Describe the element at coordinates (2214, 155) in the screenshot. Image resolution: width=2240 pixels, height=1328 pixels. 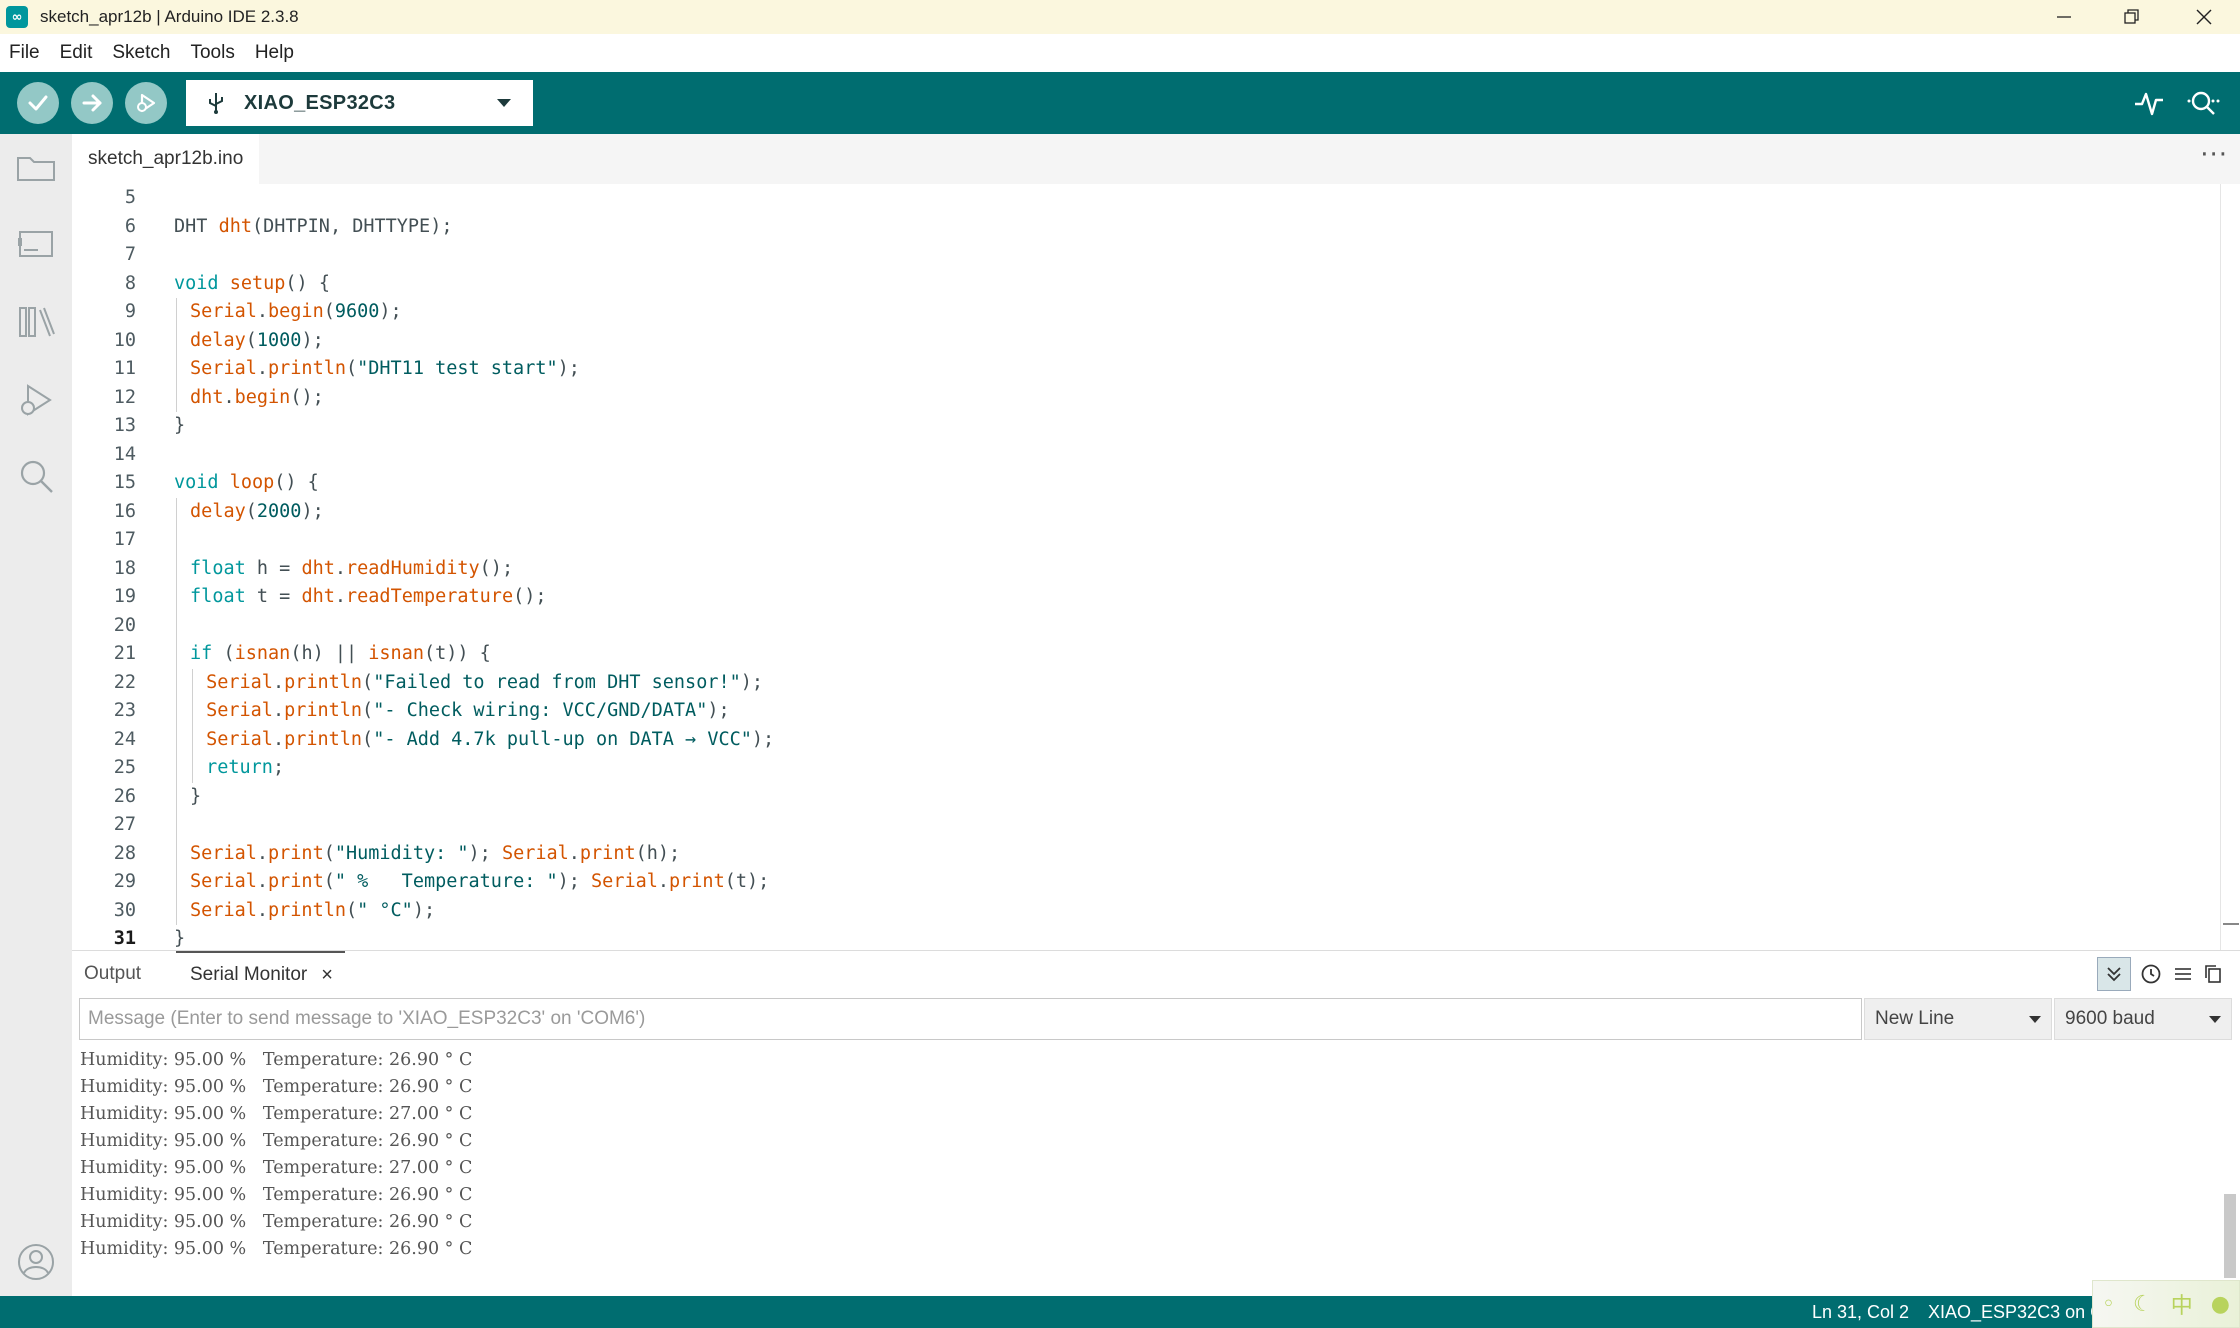
I see `more-options-icon: ···` at that location.